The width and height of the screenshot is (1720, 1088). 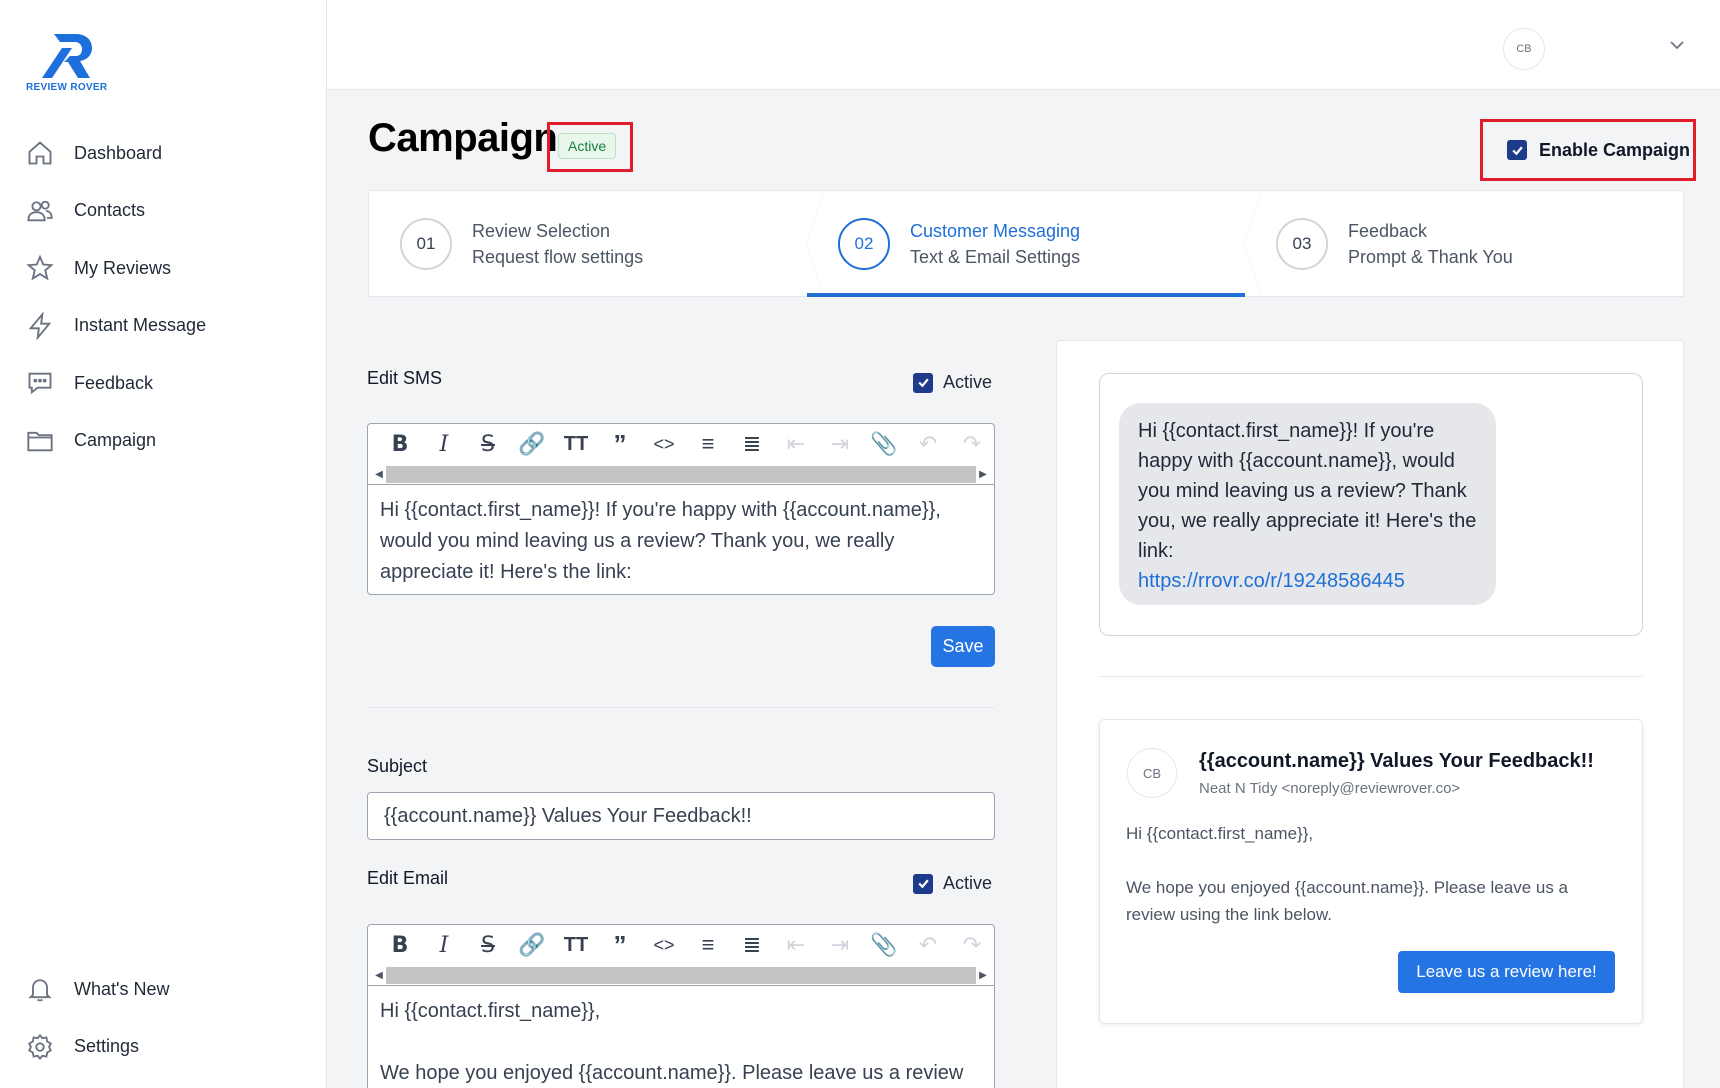 I want to click on sidebar-item-label: Campaign, so click(x=115, y=440).